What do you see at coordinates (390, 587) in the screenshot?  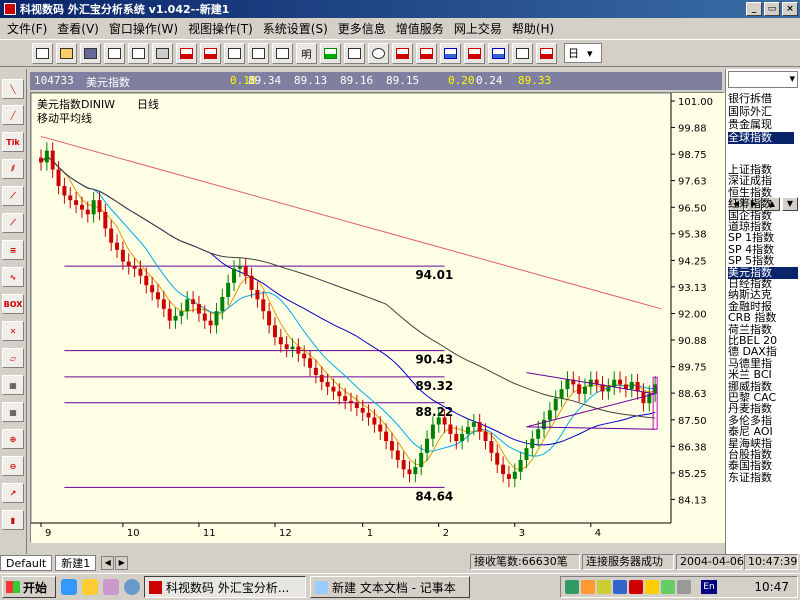 I see `task-notepad: 新建 文本文档 - 记事本` at bounding box center [390, 587].